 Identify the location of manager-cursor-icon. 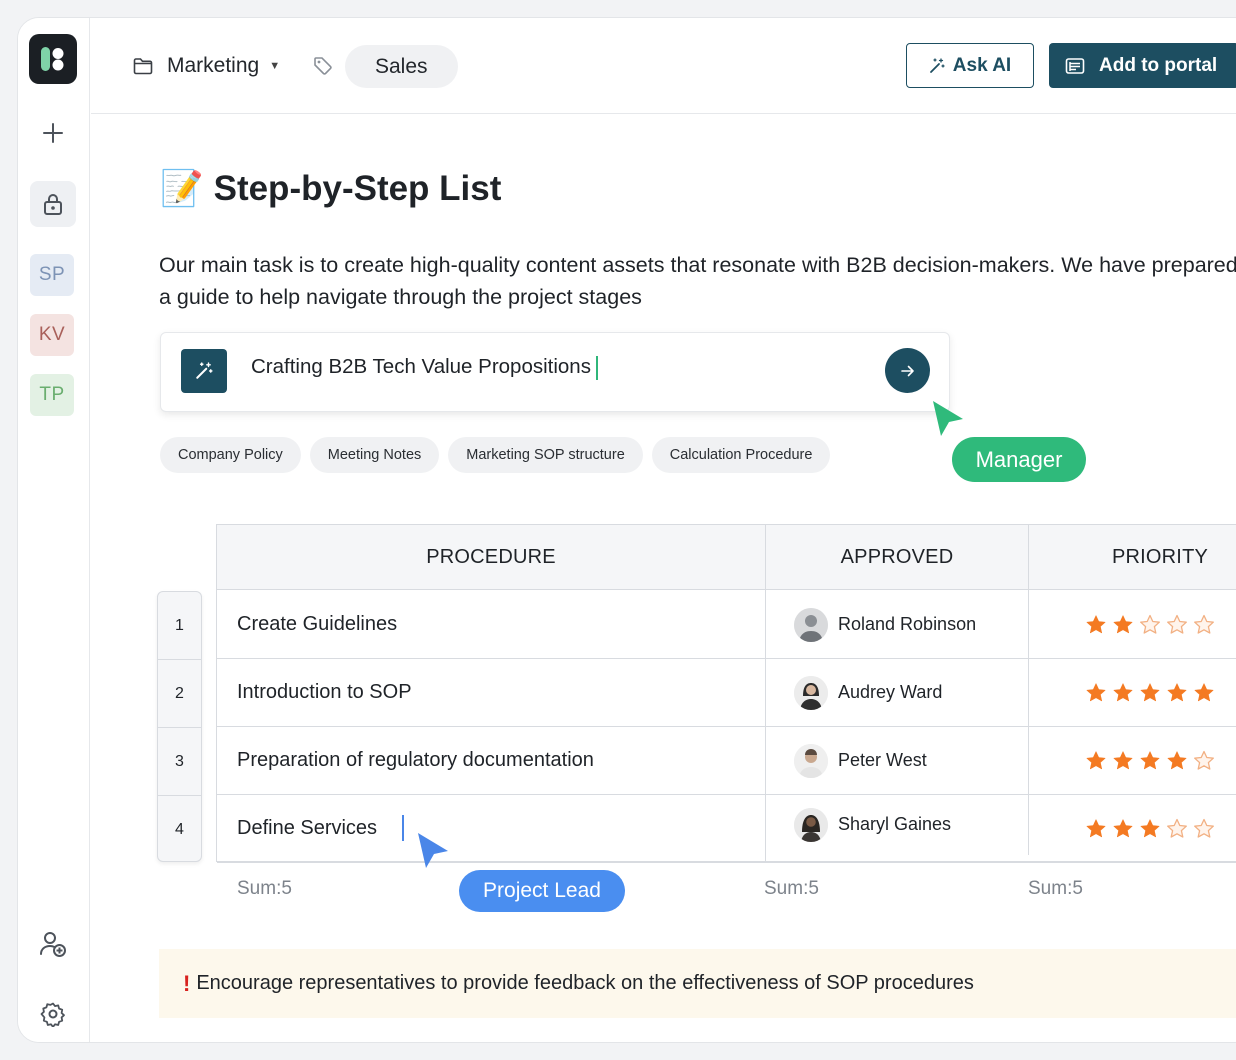
(948, 418).